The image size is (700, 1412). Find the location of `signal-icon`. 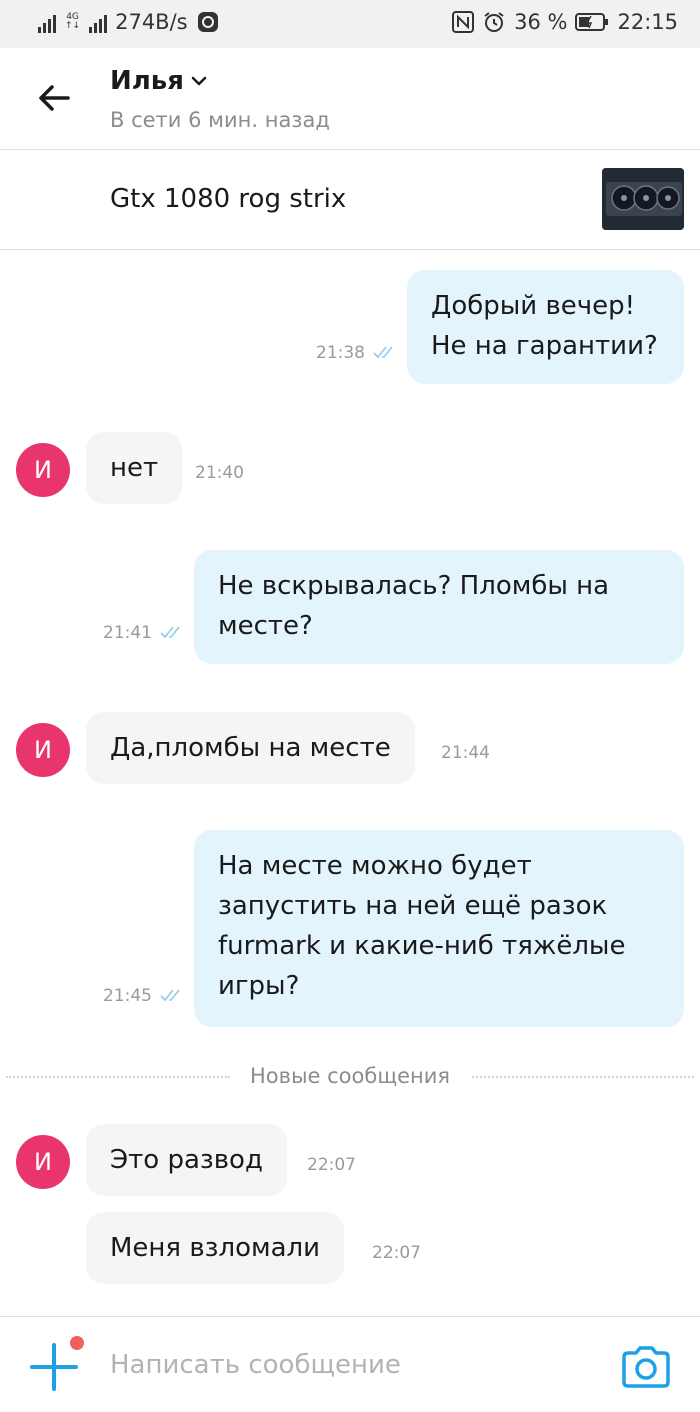

signal-icon is located at coordinates (47, 22).